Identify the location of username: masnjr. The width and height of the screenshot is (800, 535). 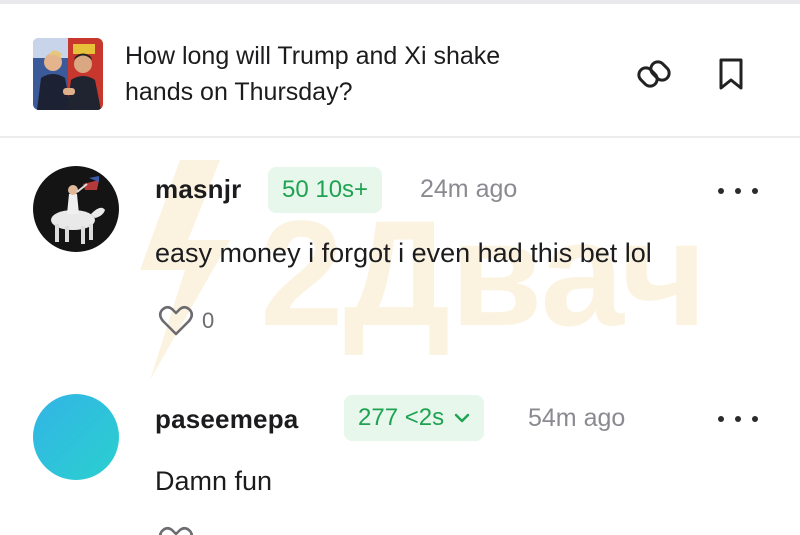
(198, 189).